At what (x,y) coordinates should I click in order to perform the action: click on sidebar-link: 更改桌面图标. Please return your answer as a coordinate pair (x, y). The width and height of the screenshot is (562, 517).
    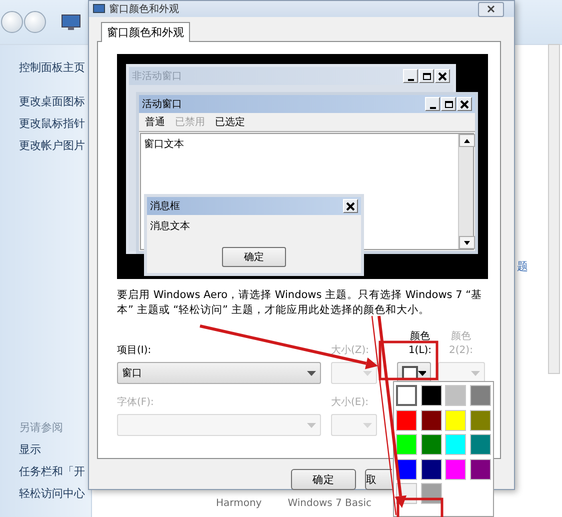
    Looking at the image, I should click on (55, 102).